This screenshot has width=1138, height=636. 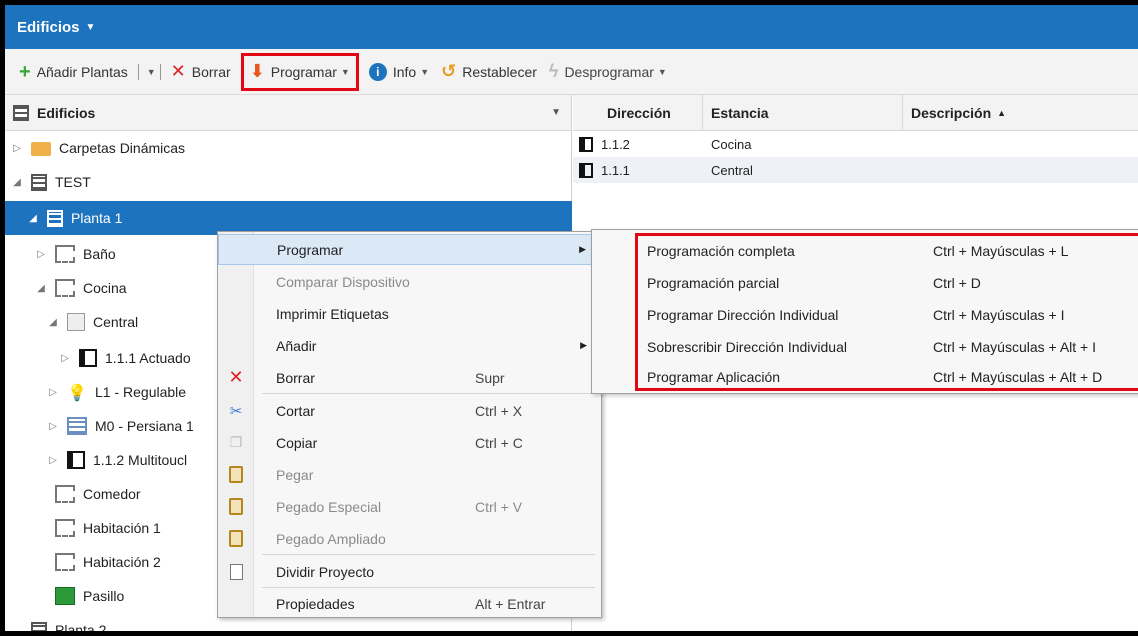 What do you see at coordinates (288, 218) in the screenshot?
I see `tree-item-floor-1: ◢ Planta 1` at bounding box center [288, 218].